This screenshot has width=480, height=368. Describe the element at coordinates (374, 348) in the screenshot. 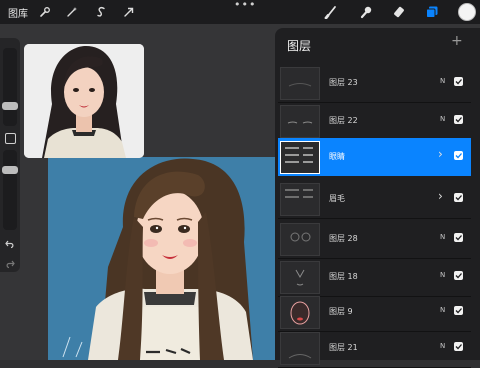

I see `layer-row: 图层 21 N` at that location.